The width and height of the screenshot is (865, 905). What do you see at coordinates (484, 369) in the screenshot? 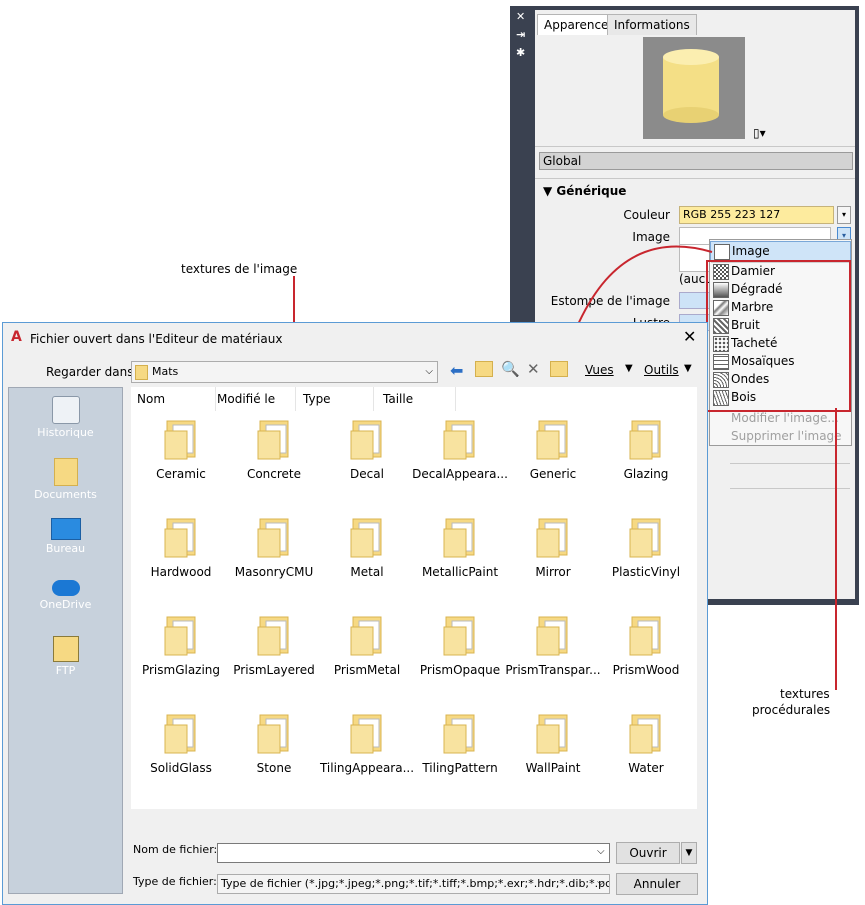
I see `folder-up-icon` at bounding box center [484, 369].